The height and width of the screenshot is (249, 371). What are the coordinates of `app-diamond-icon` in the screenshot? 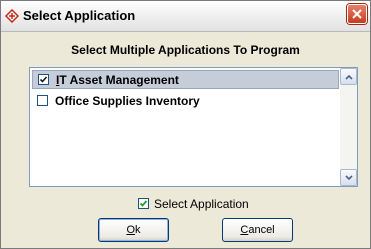 It's located at (12, 16).